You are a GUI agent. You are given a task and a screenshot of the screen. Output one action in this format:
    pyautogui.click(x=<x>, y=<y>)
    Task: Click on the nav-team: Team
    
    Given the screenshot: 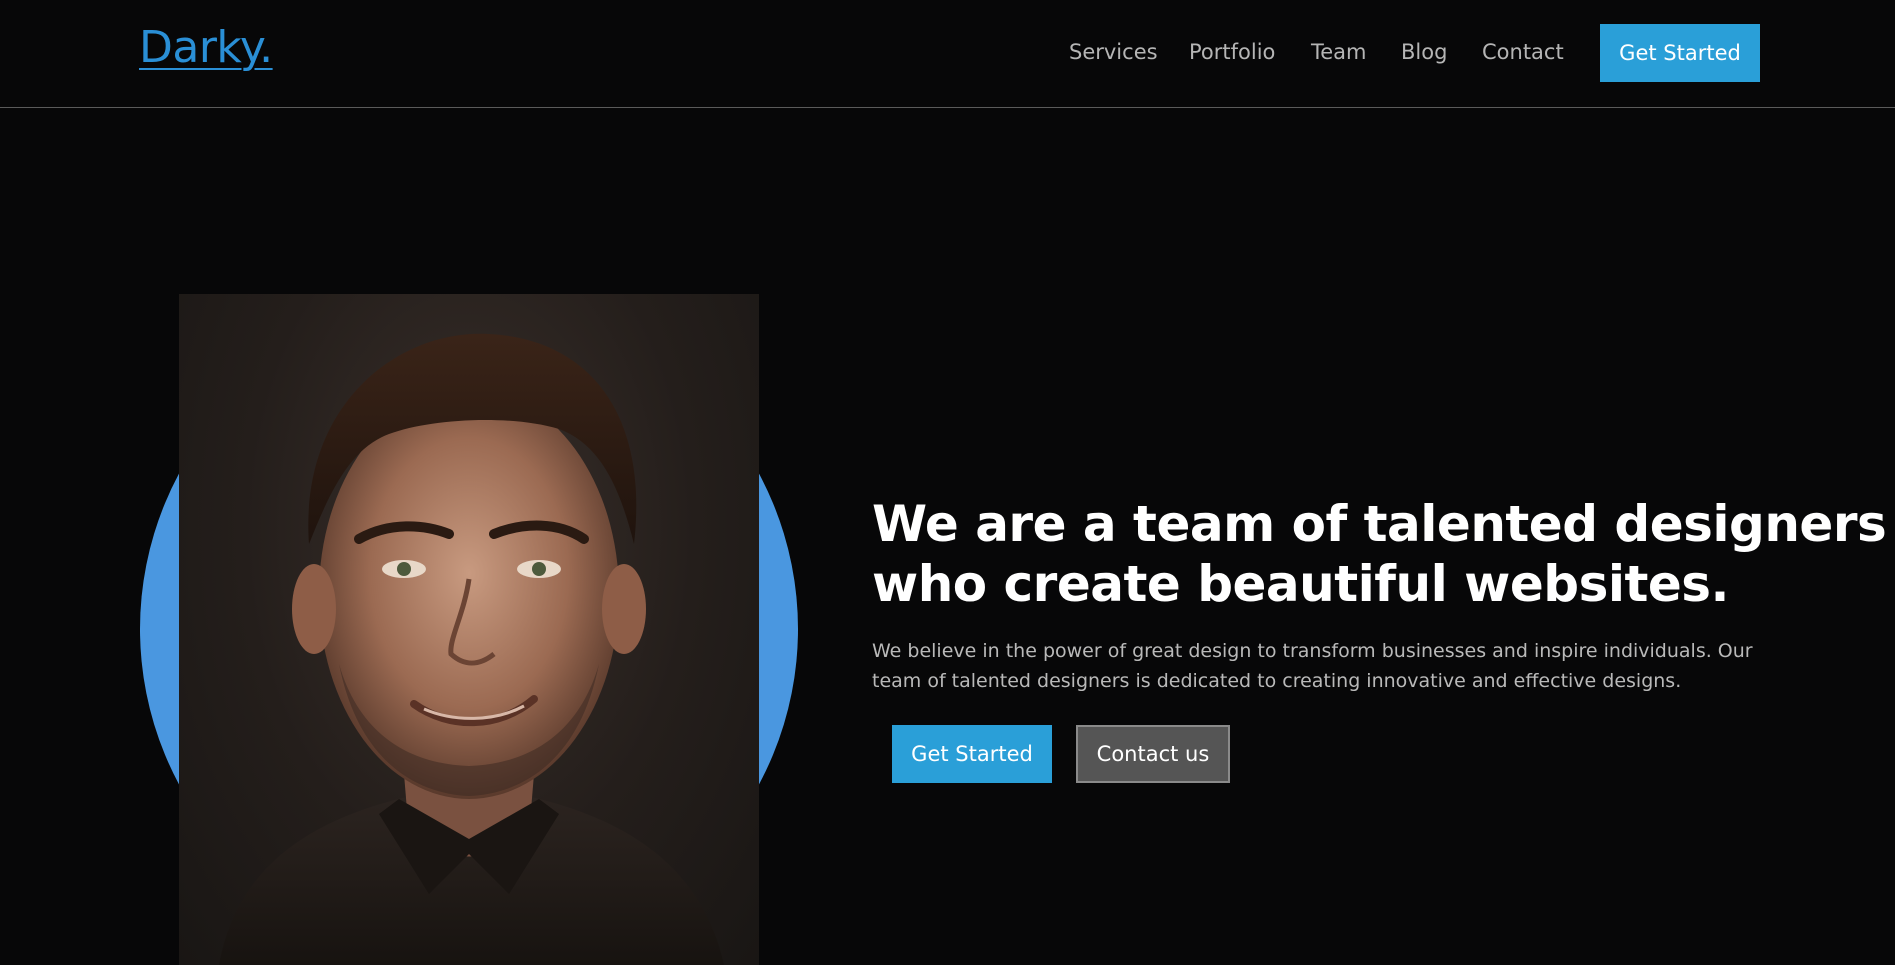 What is the action you would take?
    pyautogui.click(x=1339, y=52)
    